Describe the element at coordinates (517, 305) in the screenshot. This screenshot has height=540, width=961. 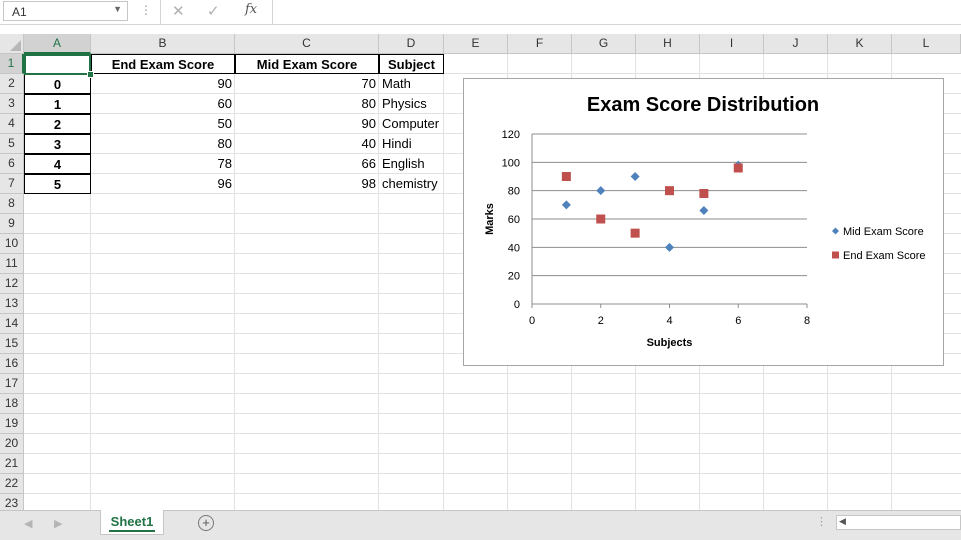
I see `y-tick-label: 0` at that location.